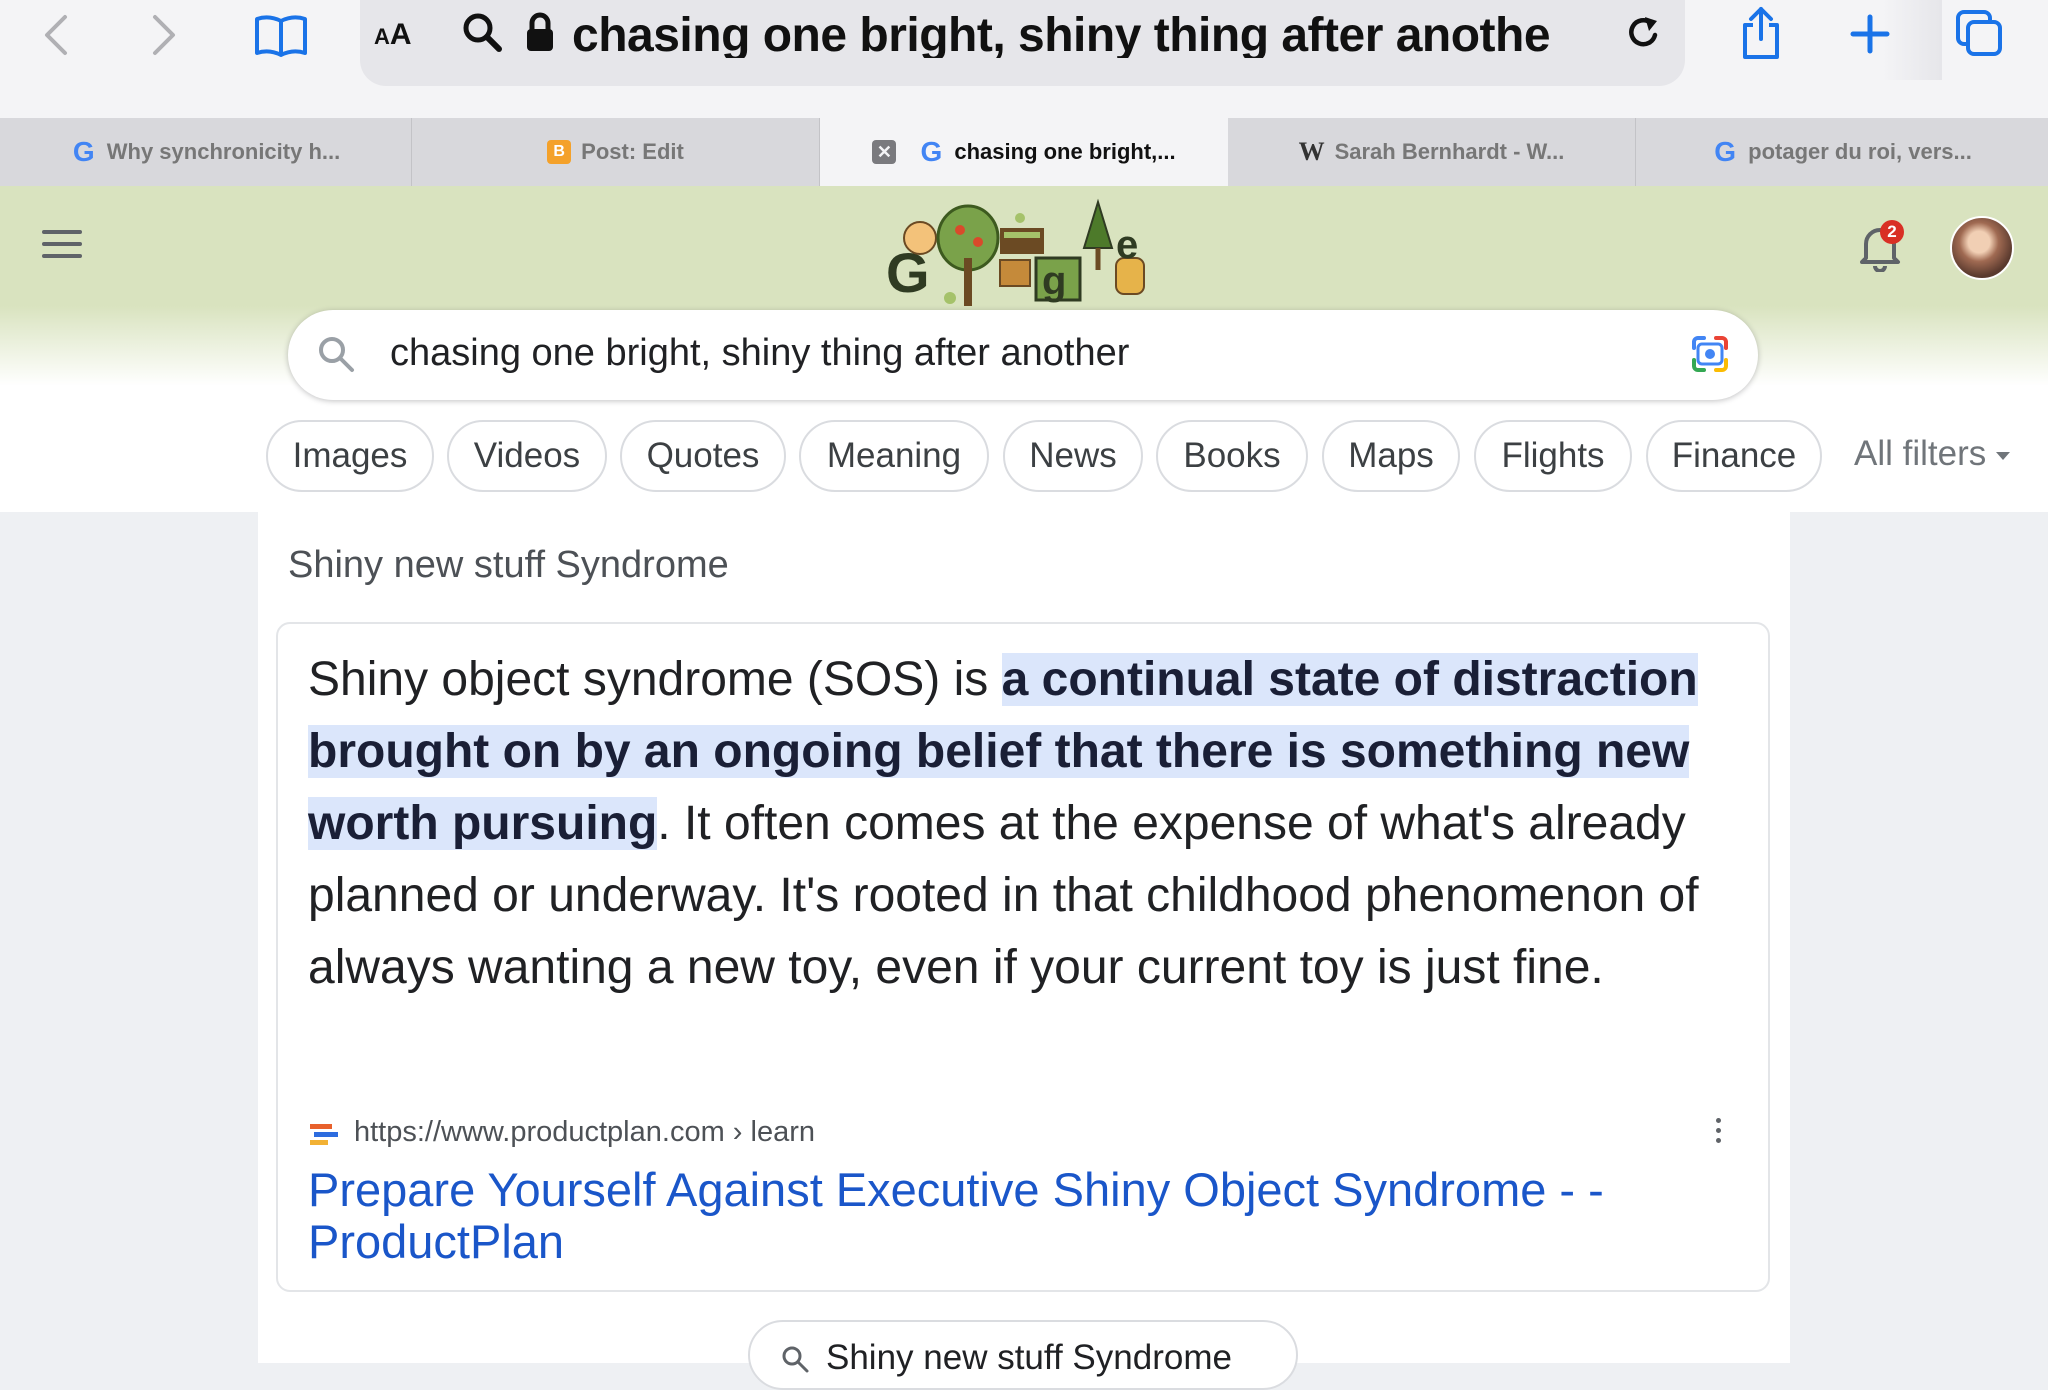  What do you see at coordinates (56, 35) in the screenshot?
I see `back-icon` at bounding box center [56, 35].